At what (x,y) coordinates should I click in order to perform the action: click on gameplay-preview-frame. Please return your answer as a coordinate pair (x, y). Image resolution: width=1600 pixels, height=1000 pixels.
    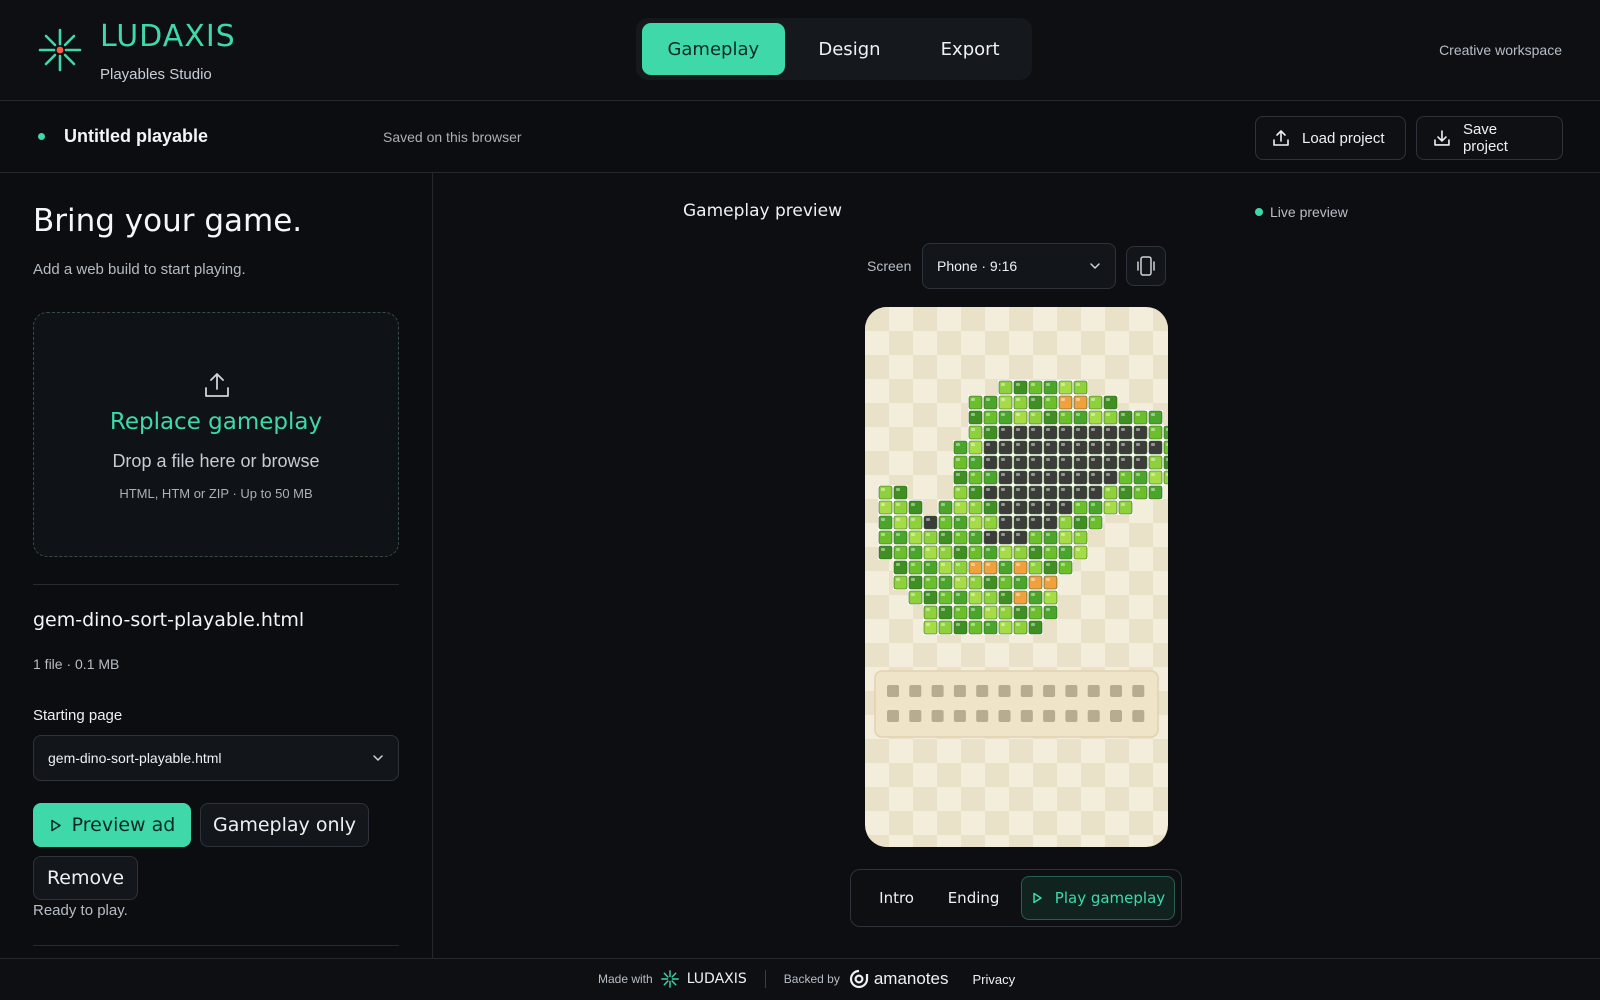
    Looking at the image, I should click on (1016, 577).